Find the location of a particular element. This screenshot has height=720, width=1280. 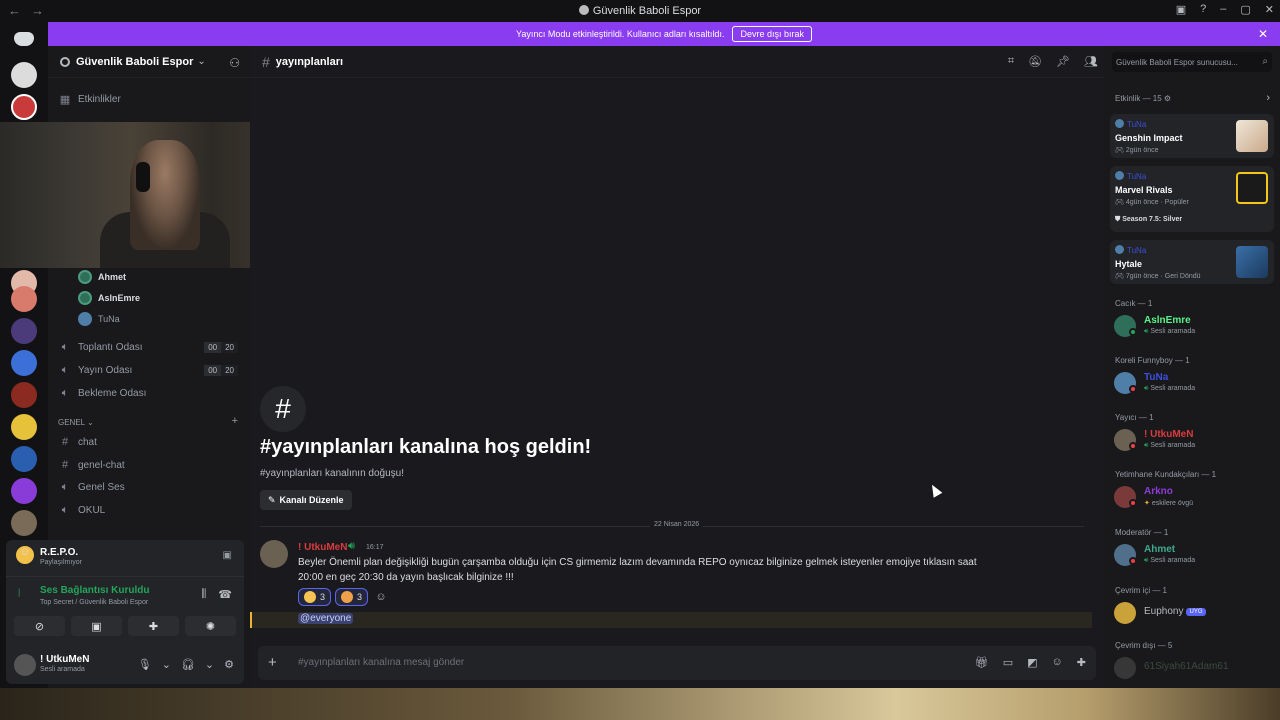

disconnect-icon: ☎ is located at coordinates (225, 594).